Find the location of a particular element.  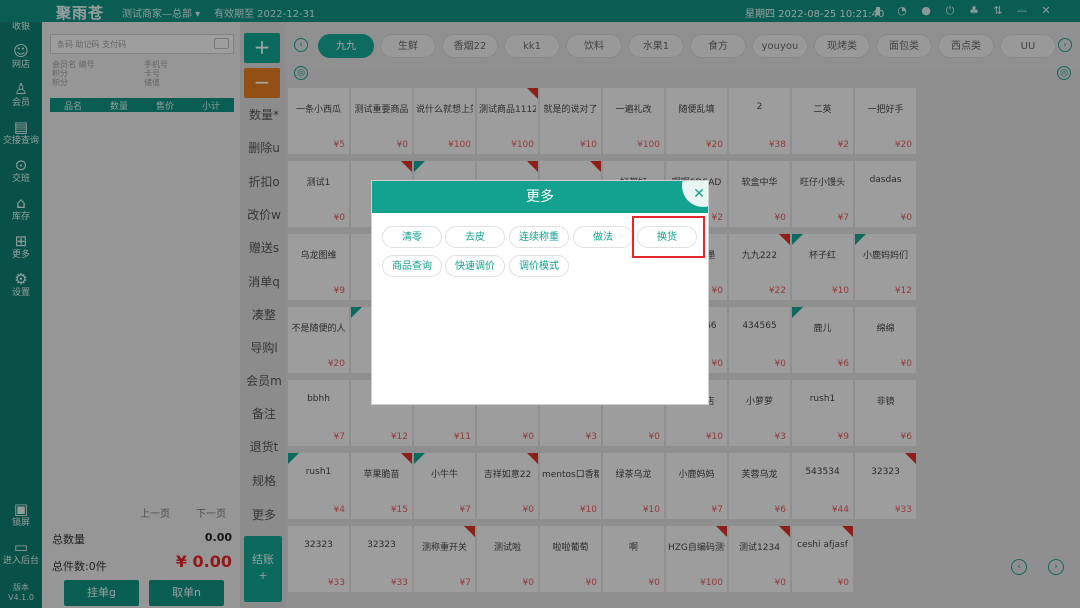

exchange-highlight-box is located at coordinates (668, 237).